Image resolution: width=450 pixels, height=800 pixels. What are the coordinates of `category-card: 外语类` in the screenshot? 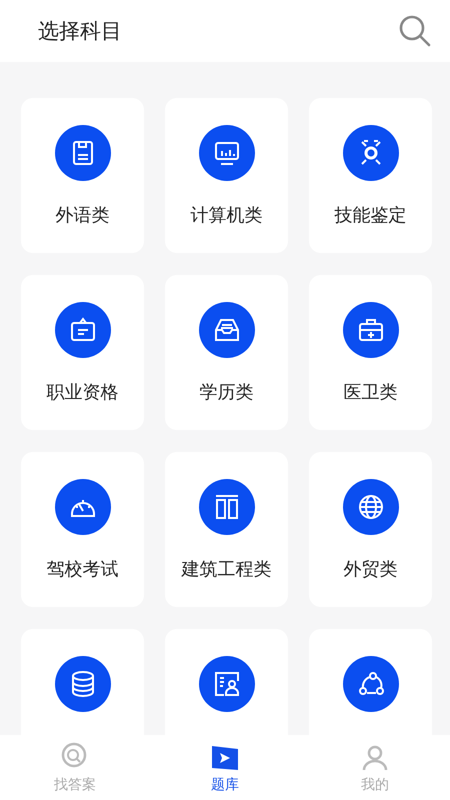 It's located at (82, 175).